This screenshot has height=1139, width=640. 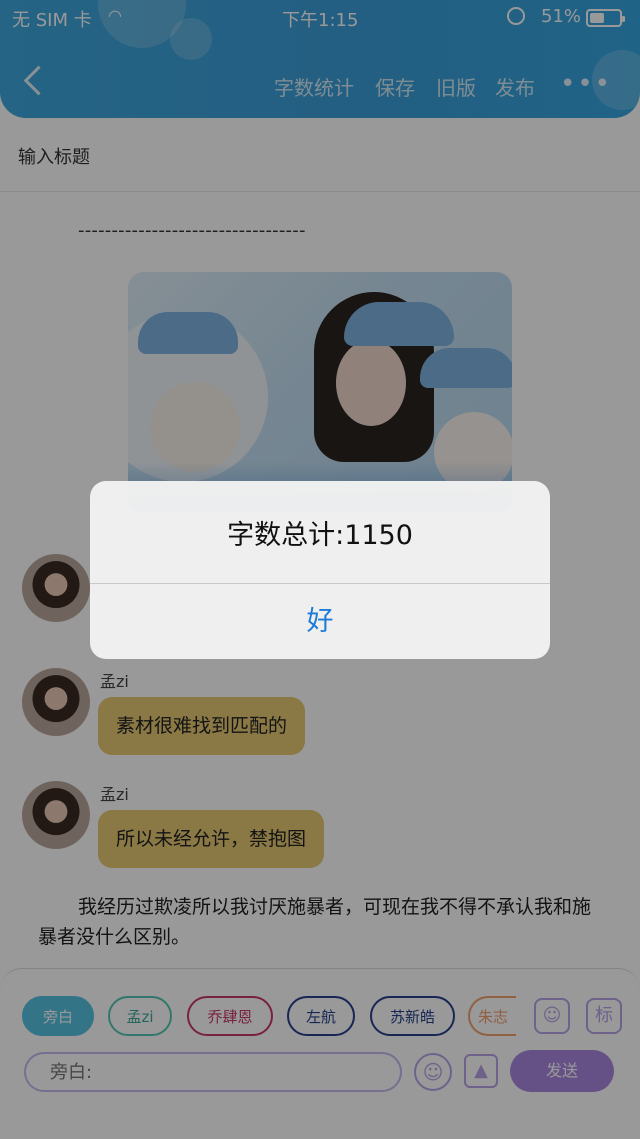 I want to click on alert-ok-button: 好, so click(x=320, y=621).